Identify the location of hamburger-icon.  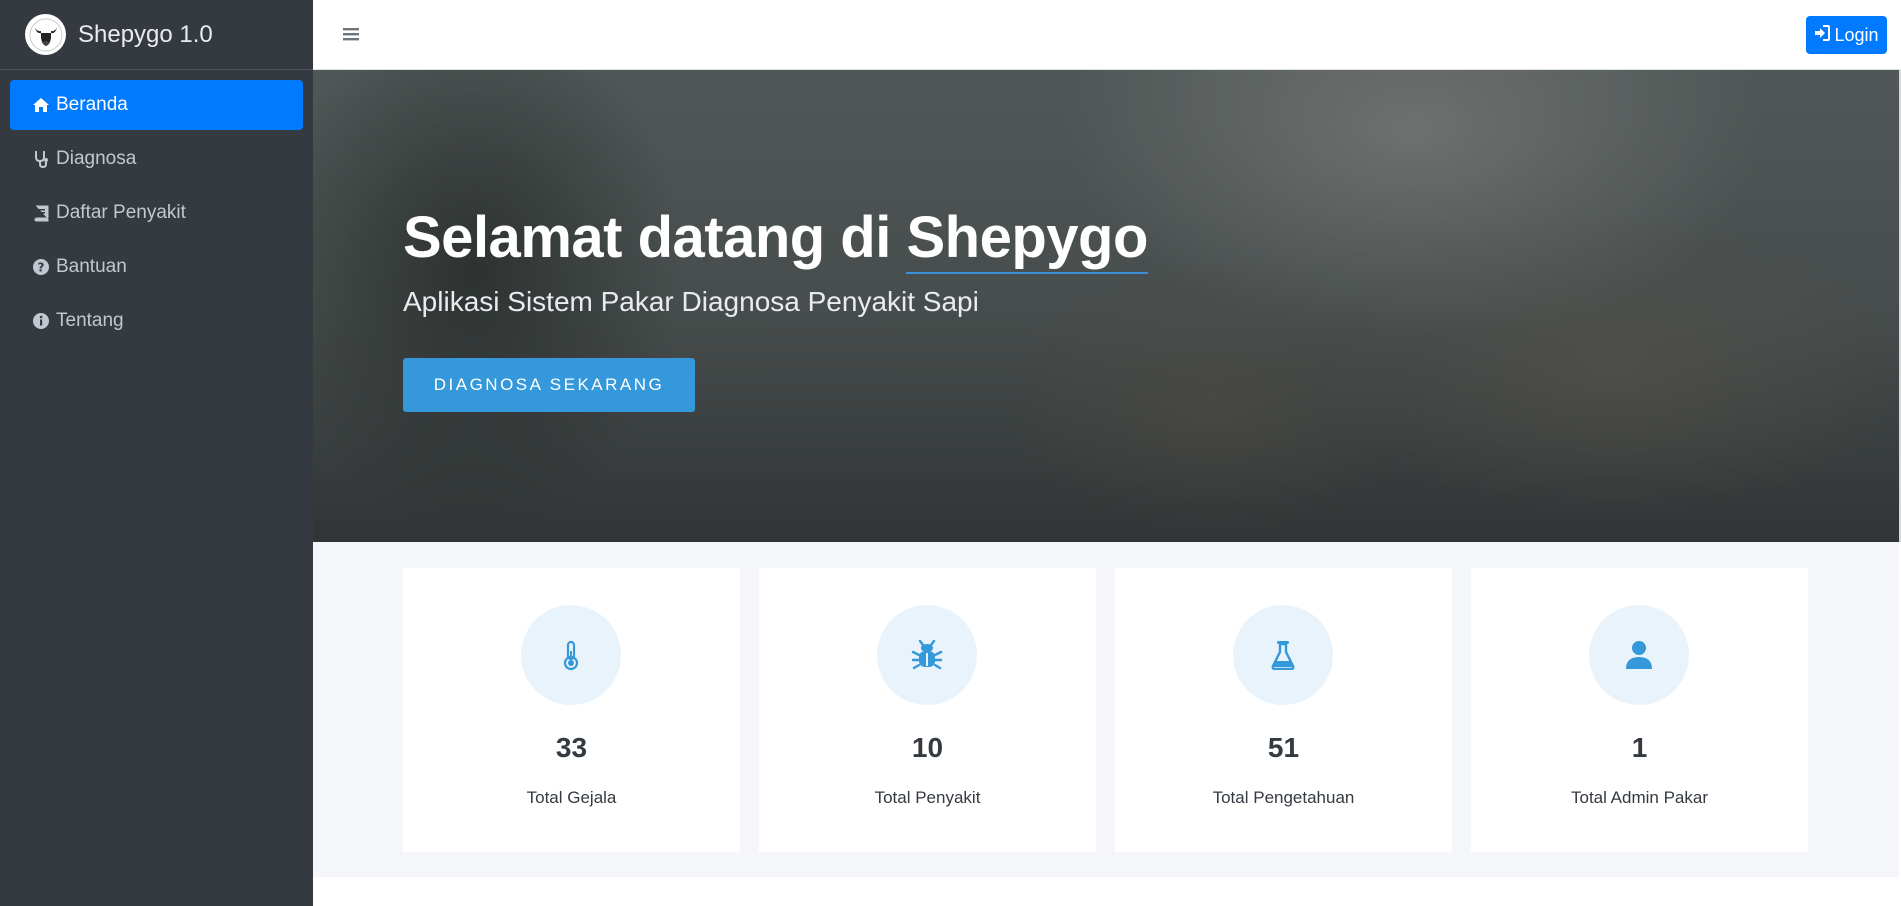
(352, 35).